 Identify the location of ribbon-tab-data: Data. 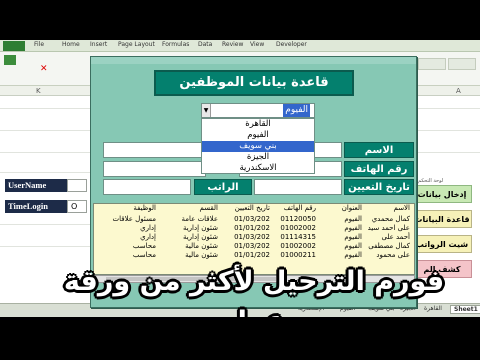
(205, 44).